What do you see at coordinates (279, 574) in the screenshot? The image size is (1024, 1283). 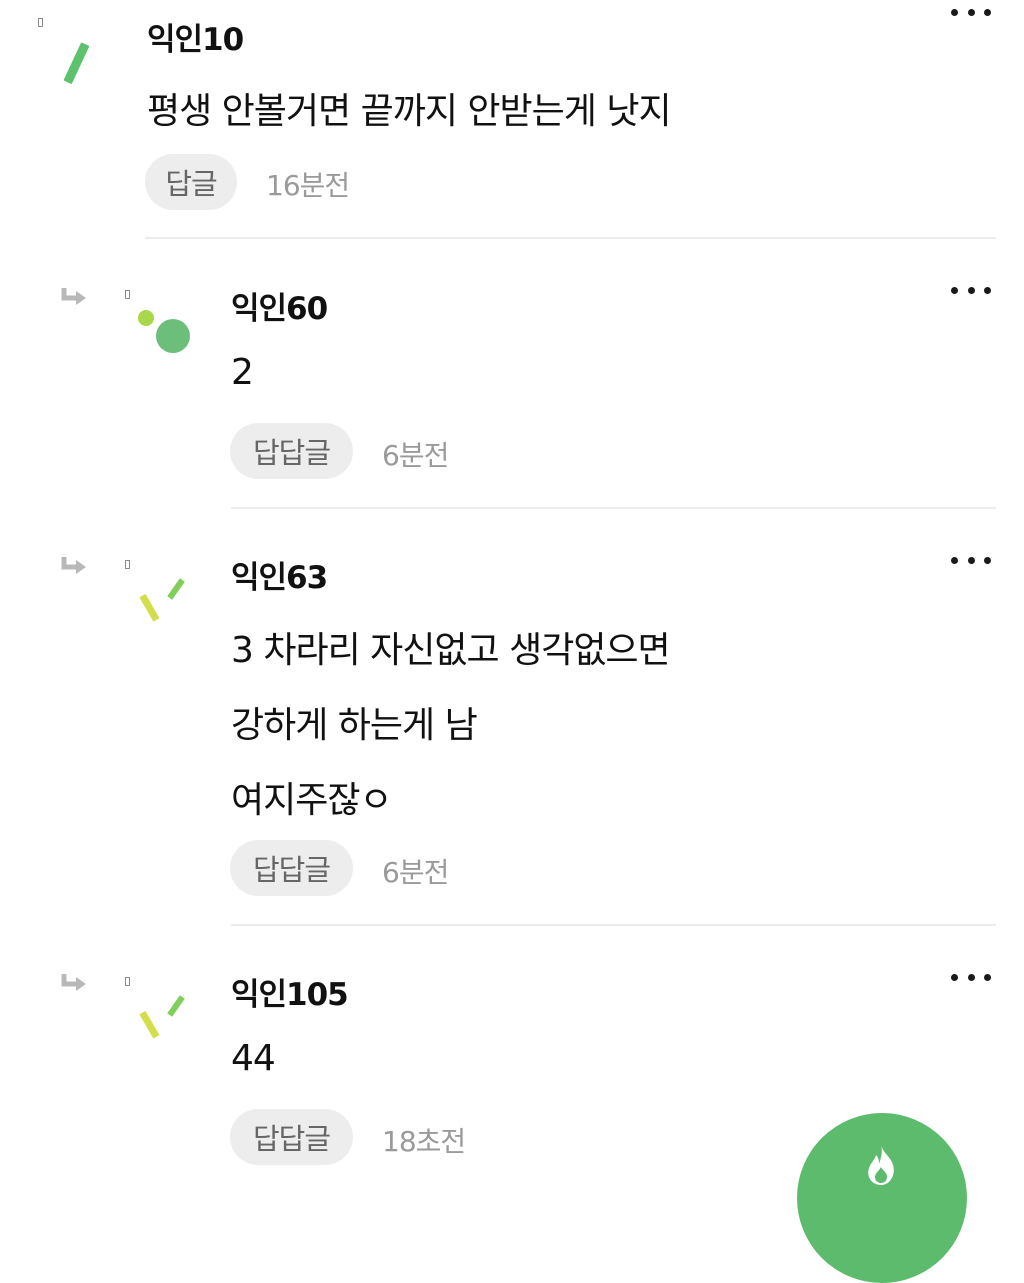 I see `comment-author: 익인63` at bounding box center [279, 574].